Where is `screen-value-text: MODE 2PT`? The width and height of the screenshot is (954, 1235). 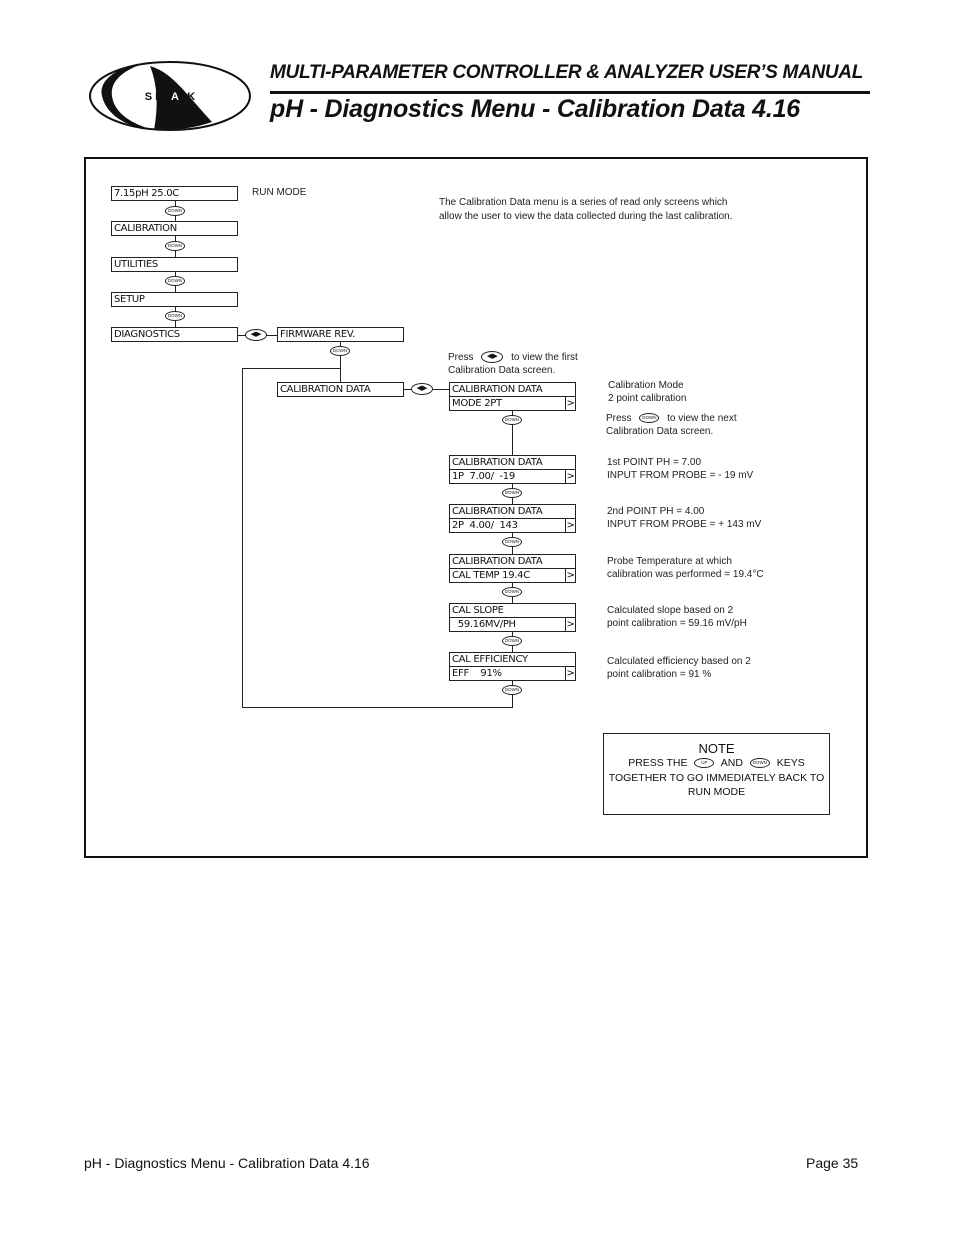 screen-value-text: MODE 2PT is located at coordinates (477, 403).